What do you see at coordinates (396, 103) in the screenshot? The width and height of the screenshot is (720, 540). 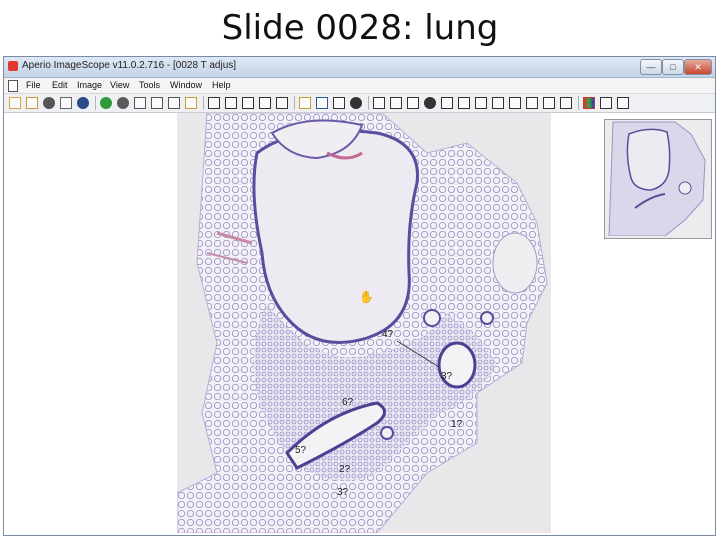 I see `region-tool-icon` at bounding box center [396, 103].